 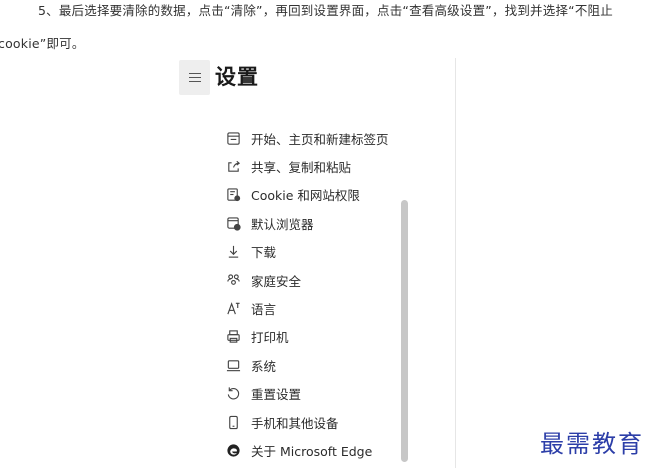 I want to click on nav-item-share-copy-paste: 共享、复制和粘贴, so click(x=320, y=166).